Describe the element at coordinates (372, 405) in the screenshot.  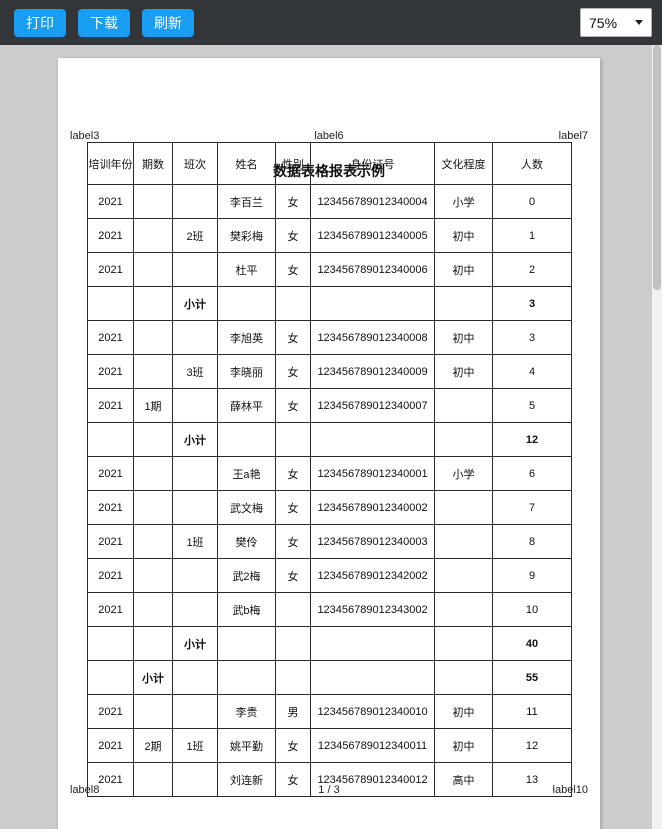
I see `cell-id: 123456789012340007` at that location.